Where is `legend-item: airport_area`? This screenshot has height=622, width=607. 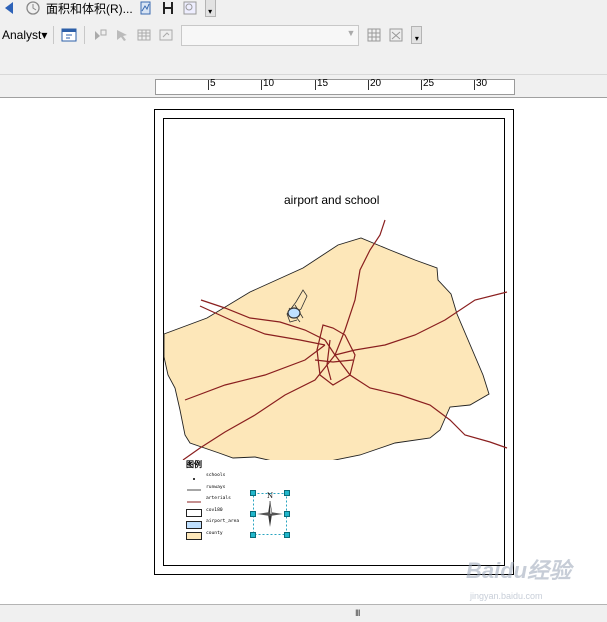
legend-item: airport_area is located at coordinates (221, 522).